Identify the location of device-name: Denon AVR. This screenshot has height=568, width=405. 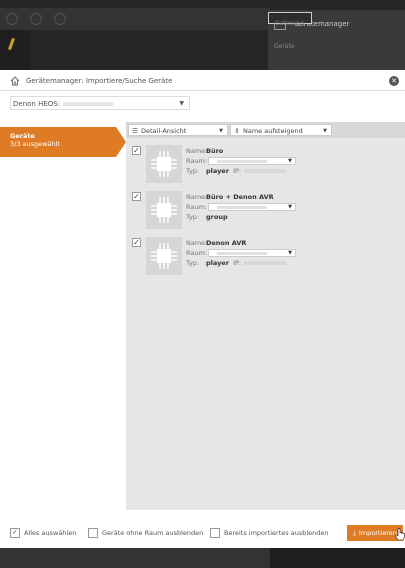
(226, 243).